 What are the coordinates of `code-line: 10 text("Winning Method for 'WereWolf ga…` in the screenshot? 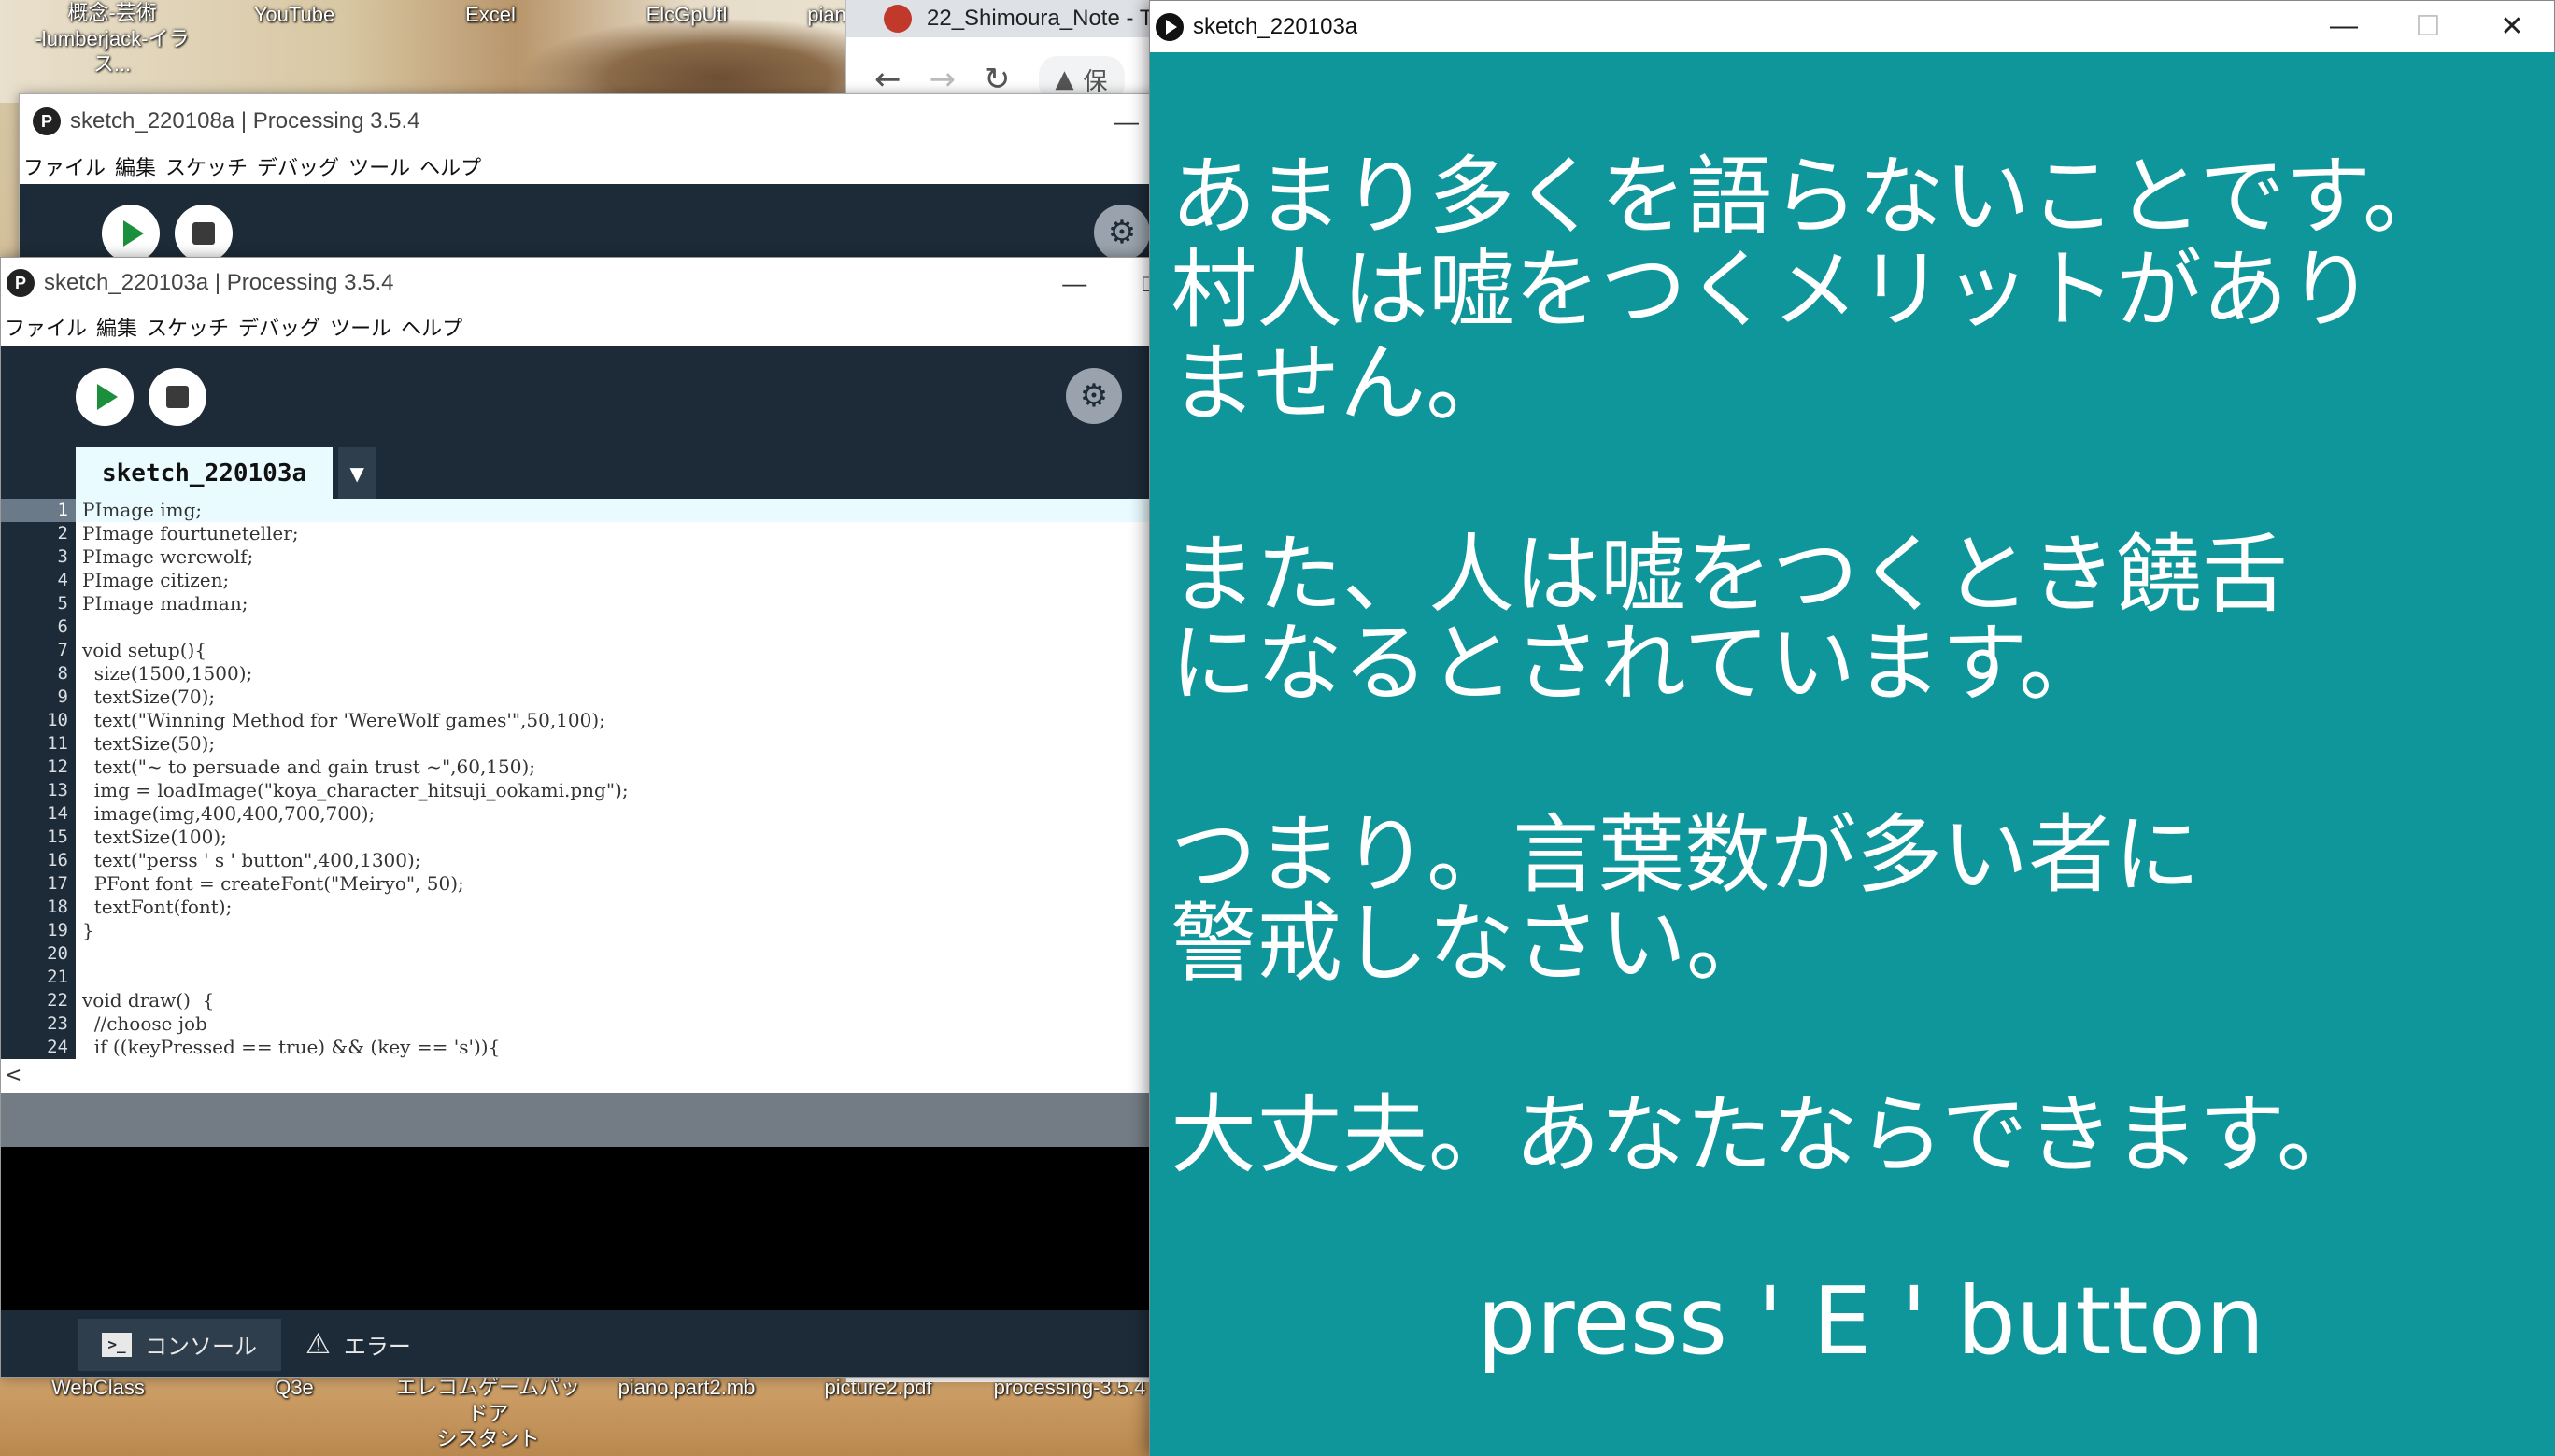 It's located at (579, 720).